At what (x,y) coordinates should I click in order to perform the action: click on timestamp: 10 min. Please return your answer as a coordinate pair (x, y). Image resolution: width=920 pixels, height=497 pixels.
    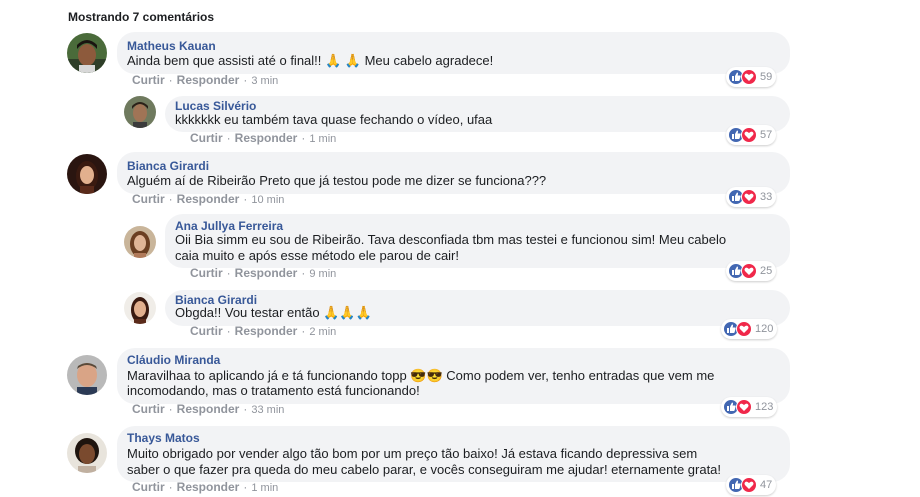
    Looking at the image, I should click on (267, 200).